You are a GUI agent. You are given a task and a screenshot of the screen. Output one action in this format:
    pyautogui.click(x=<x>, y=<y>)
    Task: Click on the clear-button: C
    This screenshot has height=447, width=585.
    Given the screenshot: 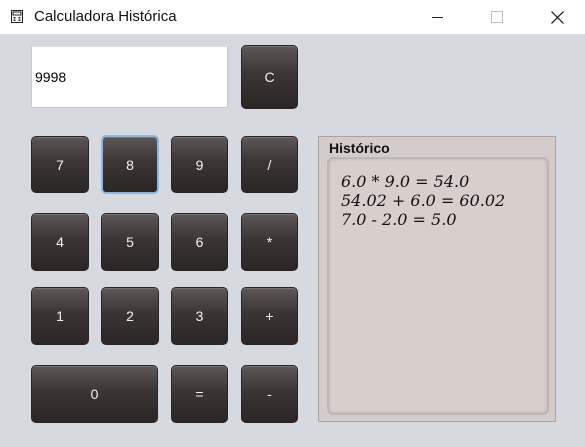 What is the action you would take?
    pyautogui.click(x=269, y=77)
    